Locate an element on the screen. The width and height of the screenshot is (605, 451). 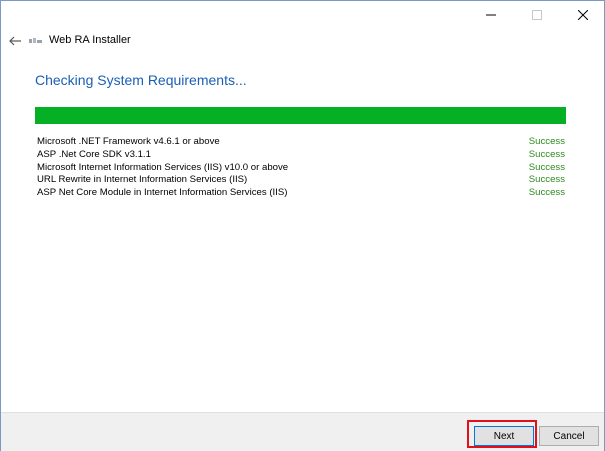
app-logo-icon is located at coordinates (35, 40).